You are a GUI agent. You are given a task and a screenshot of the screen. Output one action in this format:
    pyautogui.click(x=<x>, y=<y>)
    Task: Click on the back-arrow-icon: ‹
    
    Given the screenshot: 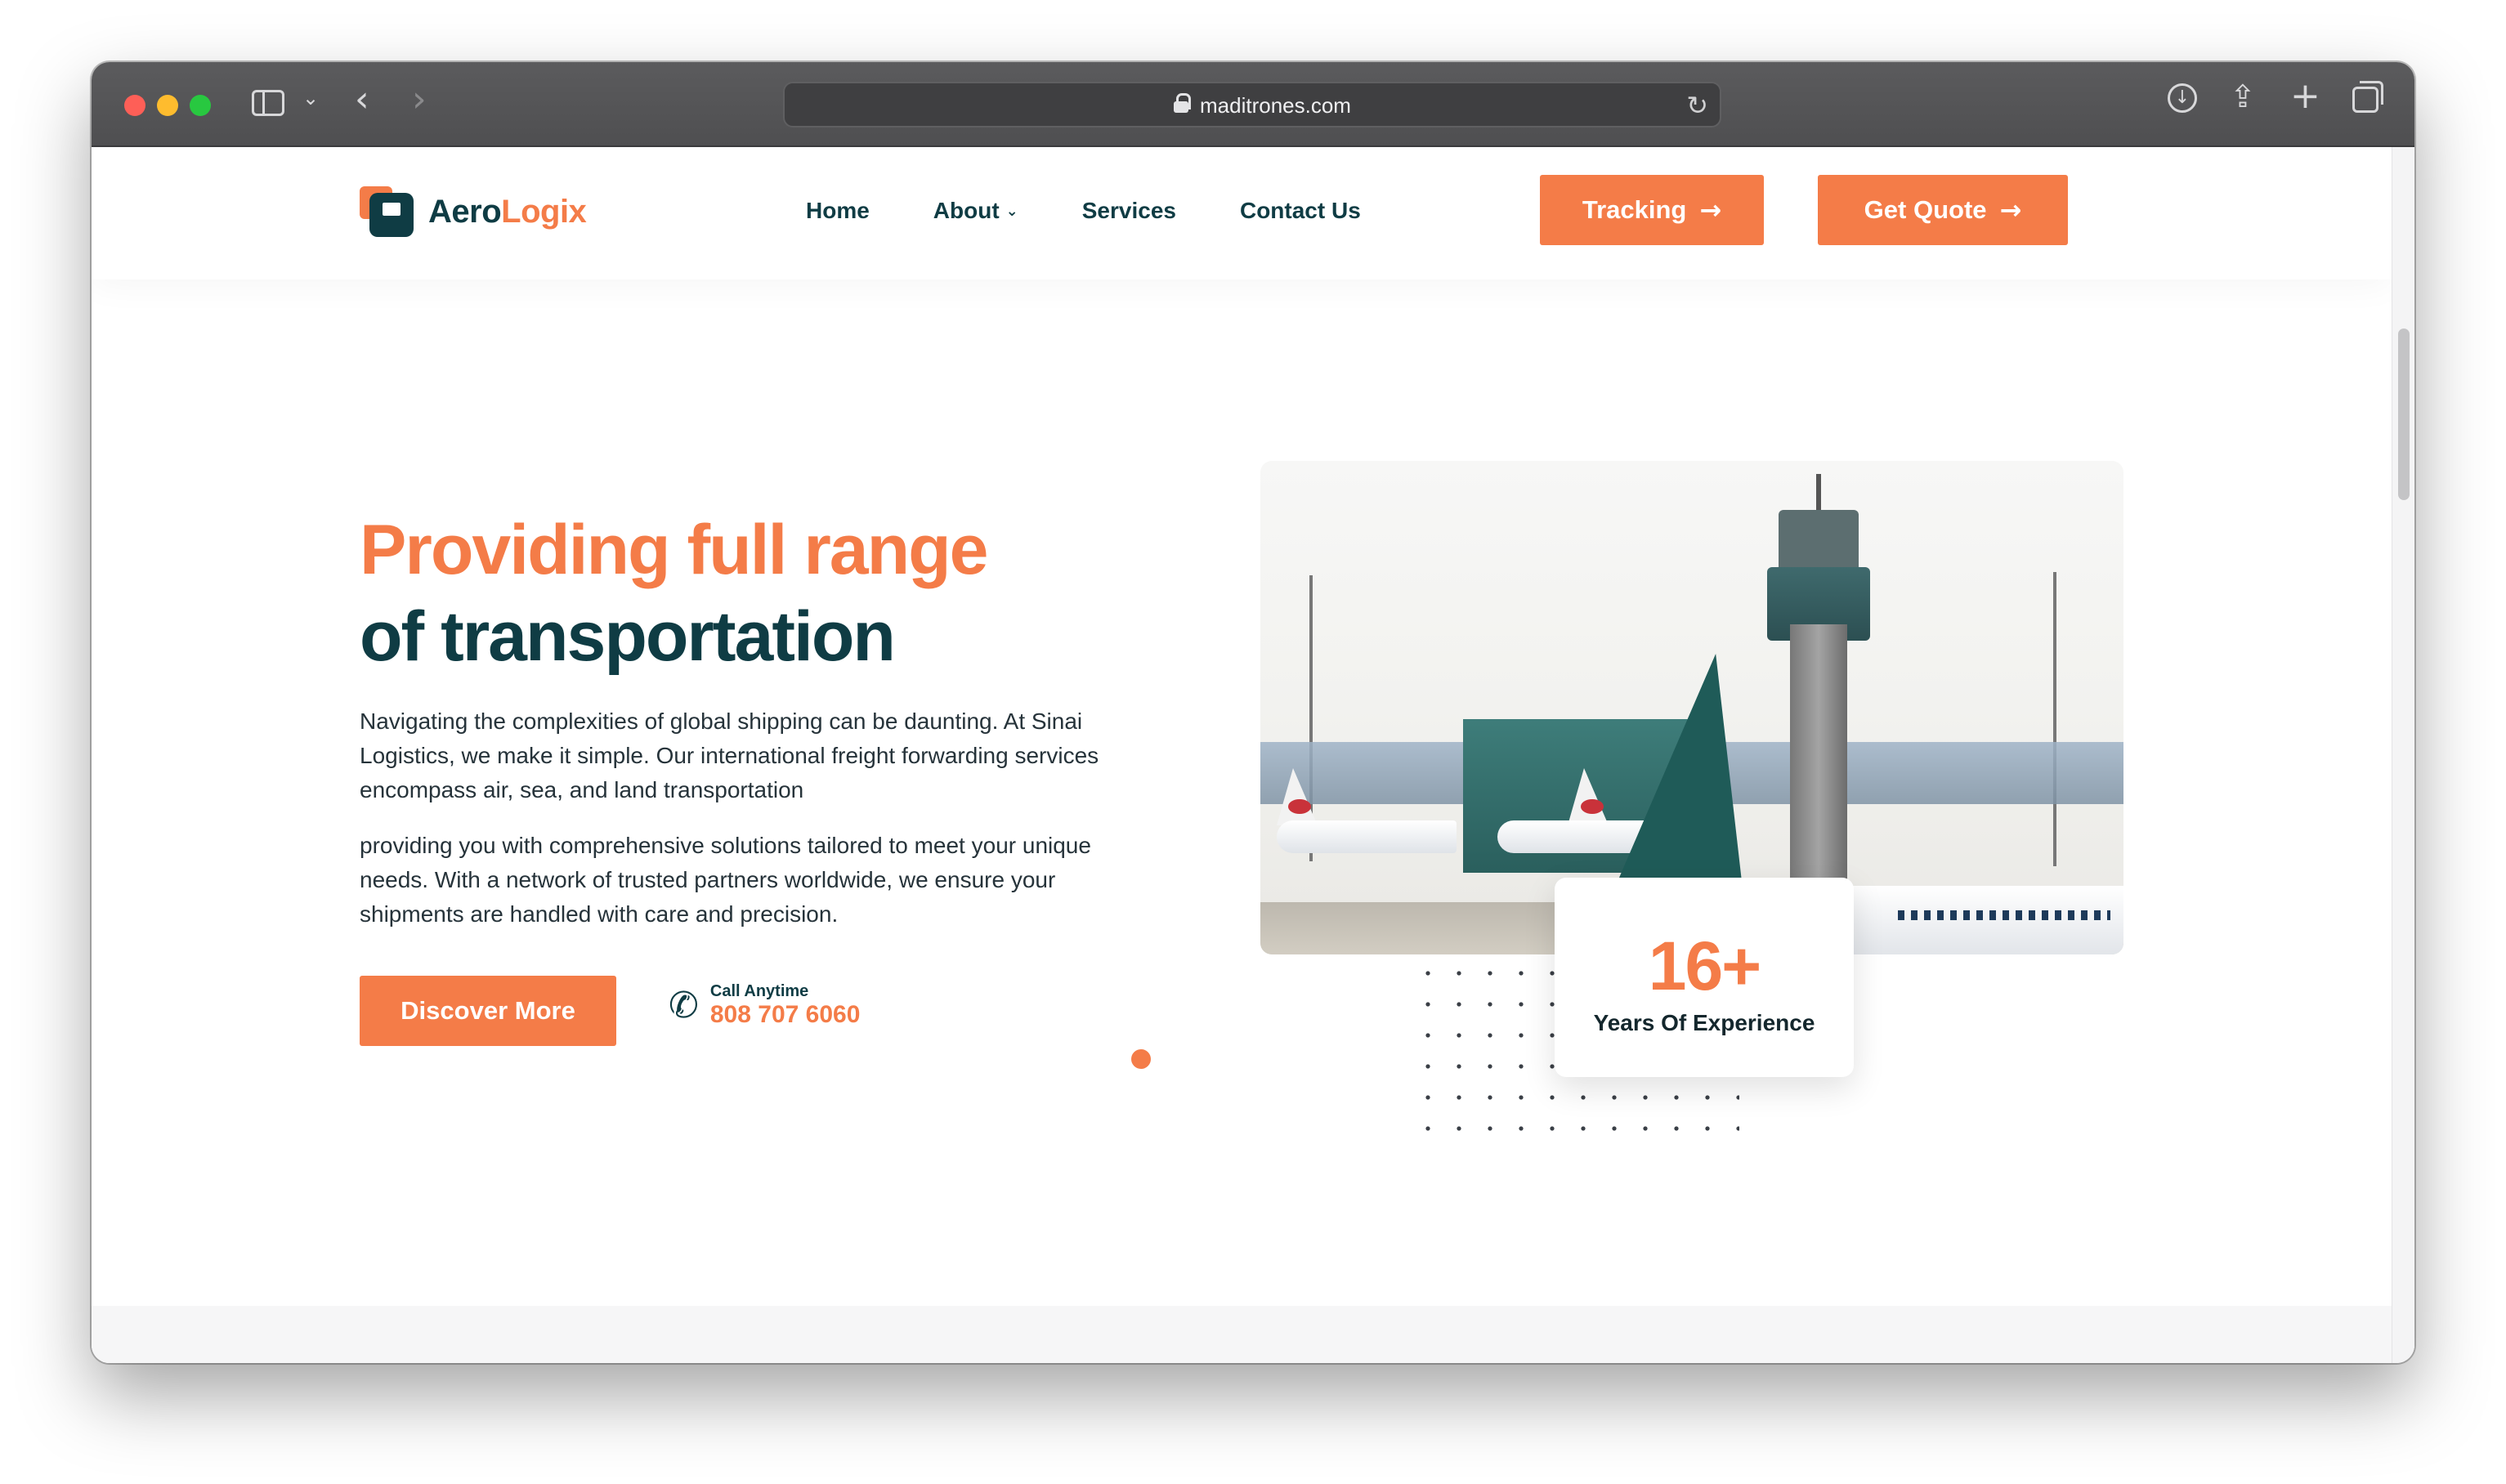 What is the action you would take?
    pyautogui.click(x=362, y=99)
    